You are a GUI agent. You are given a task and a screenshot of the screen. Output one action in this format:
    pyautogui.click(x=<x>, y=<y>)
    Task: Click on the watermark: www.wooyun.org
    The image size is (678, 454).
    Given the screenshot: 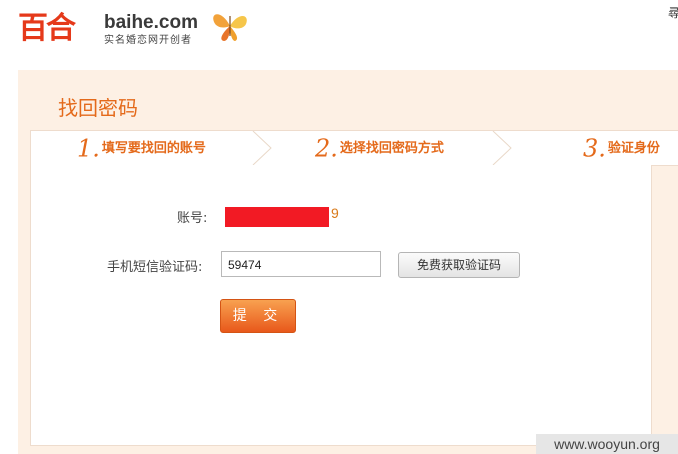 What is the action you would take?
    pyautogui.click(x=607, y=444)
    